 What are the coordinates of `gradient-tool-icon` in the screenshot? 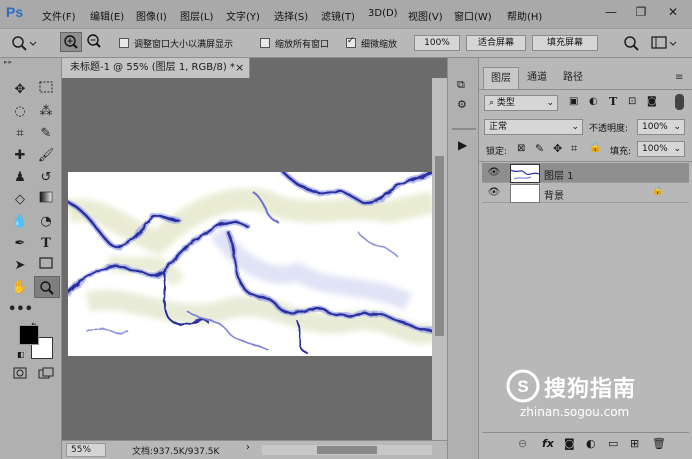 It's located at (46, 200).